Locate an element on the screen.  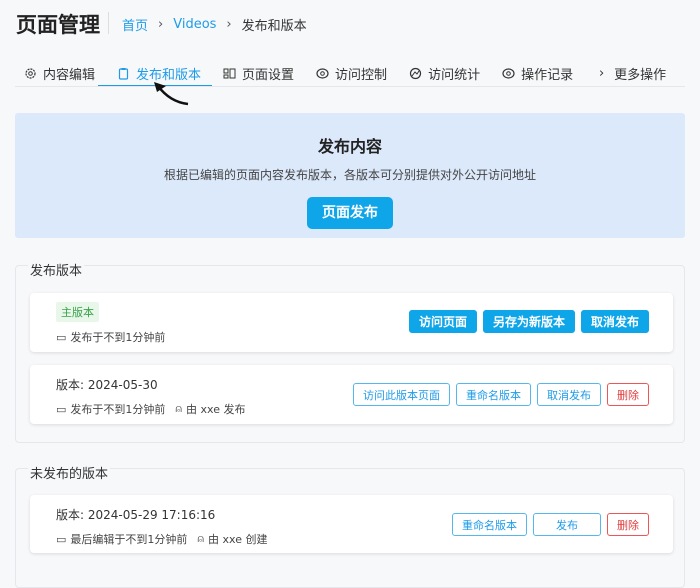
tab-more-actions: › 更多操作 is located at coordinates (630, 73).